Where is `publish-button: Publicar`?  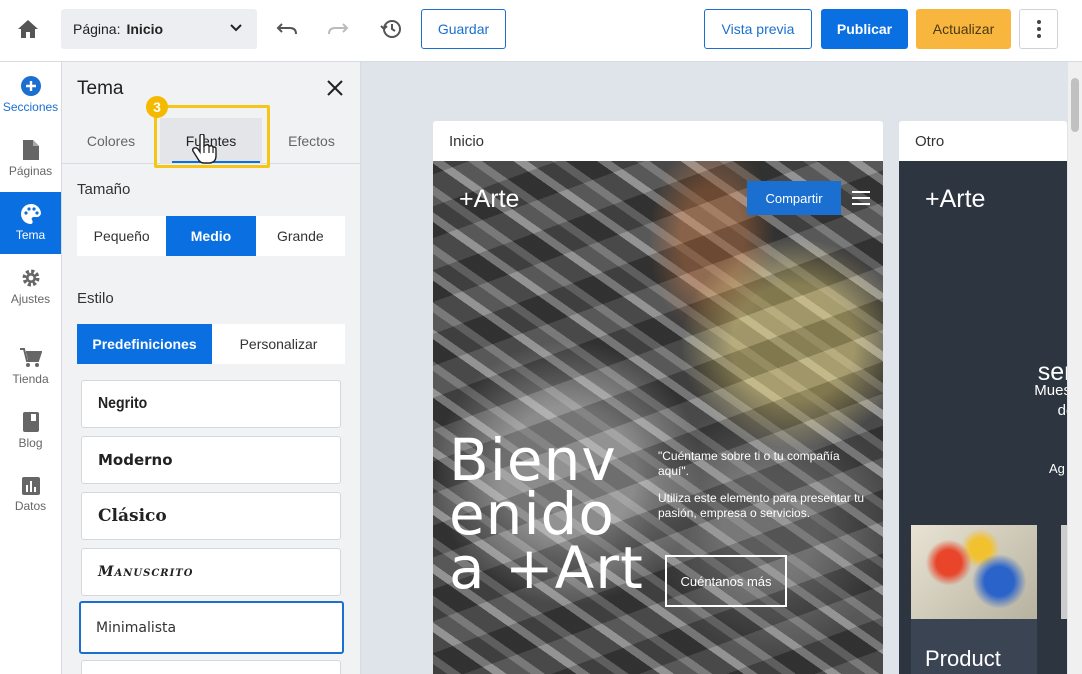
publish-button: Publicar is located at coordinates (864, 29).